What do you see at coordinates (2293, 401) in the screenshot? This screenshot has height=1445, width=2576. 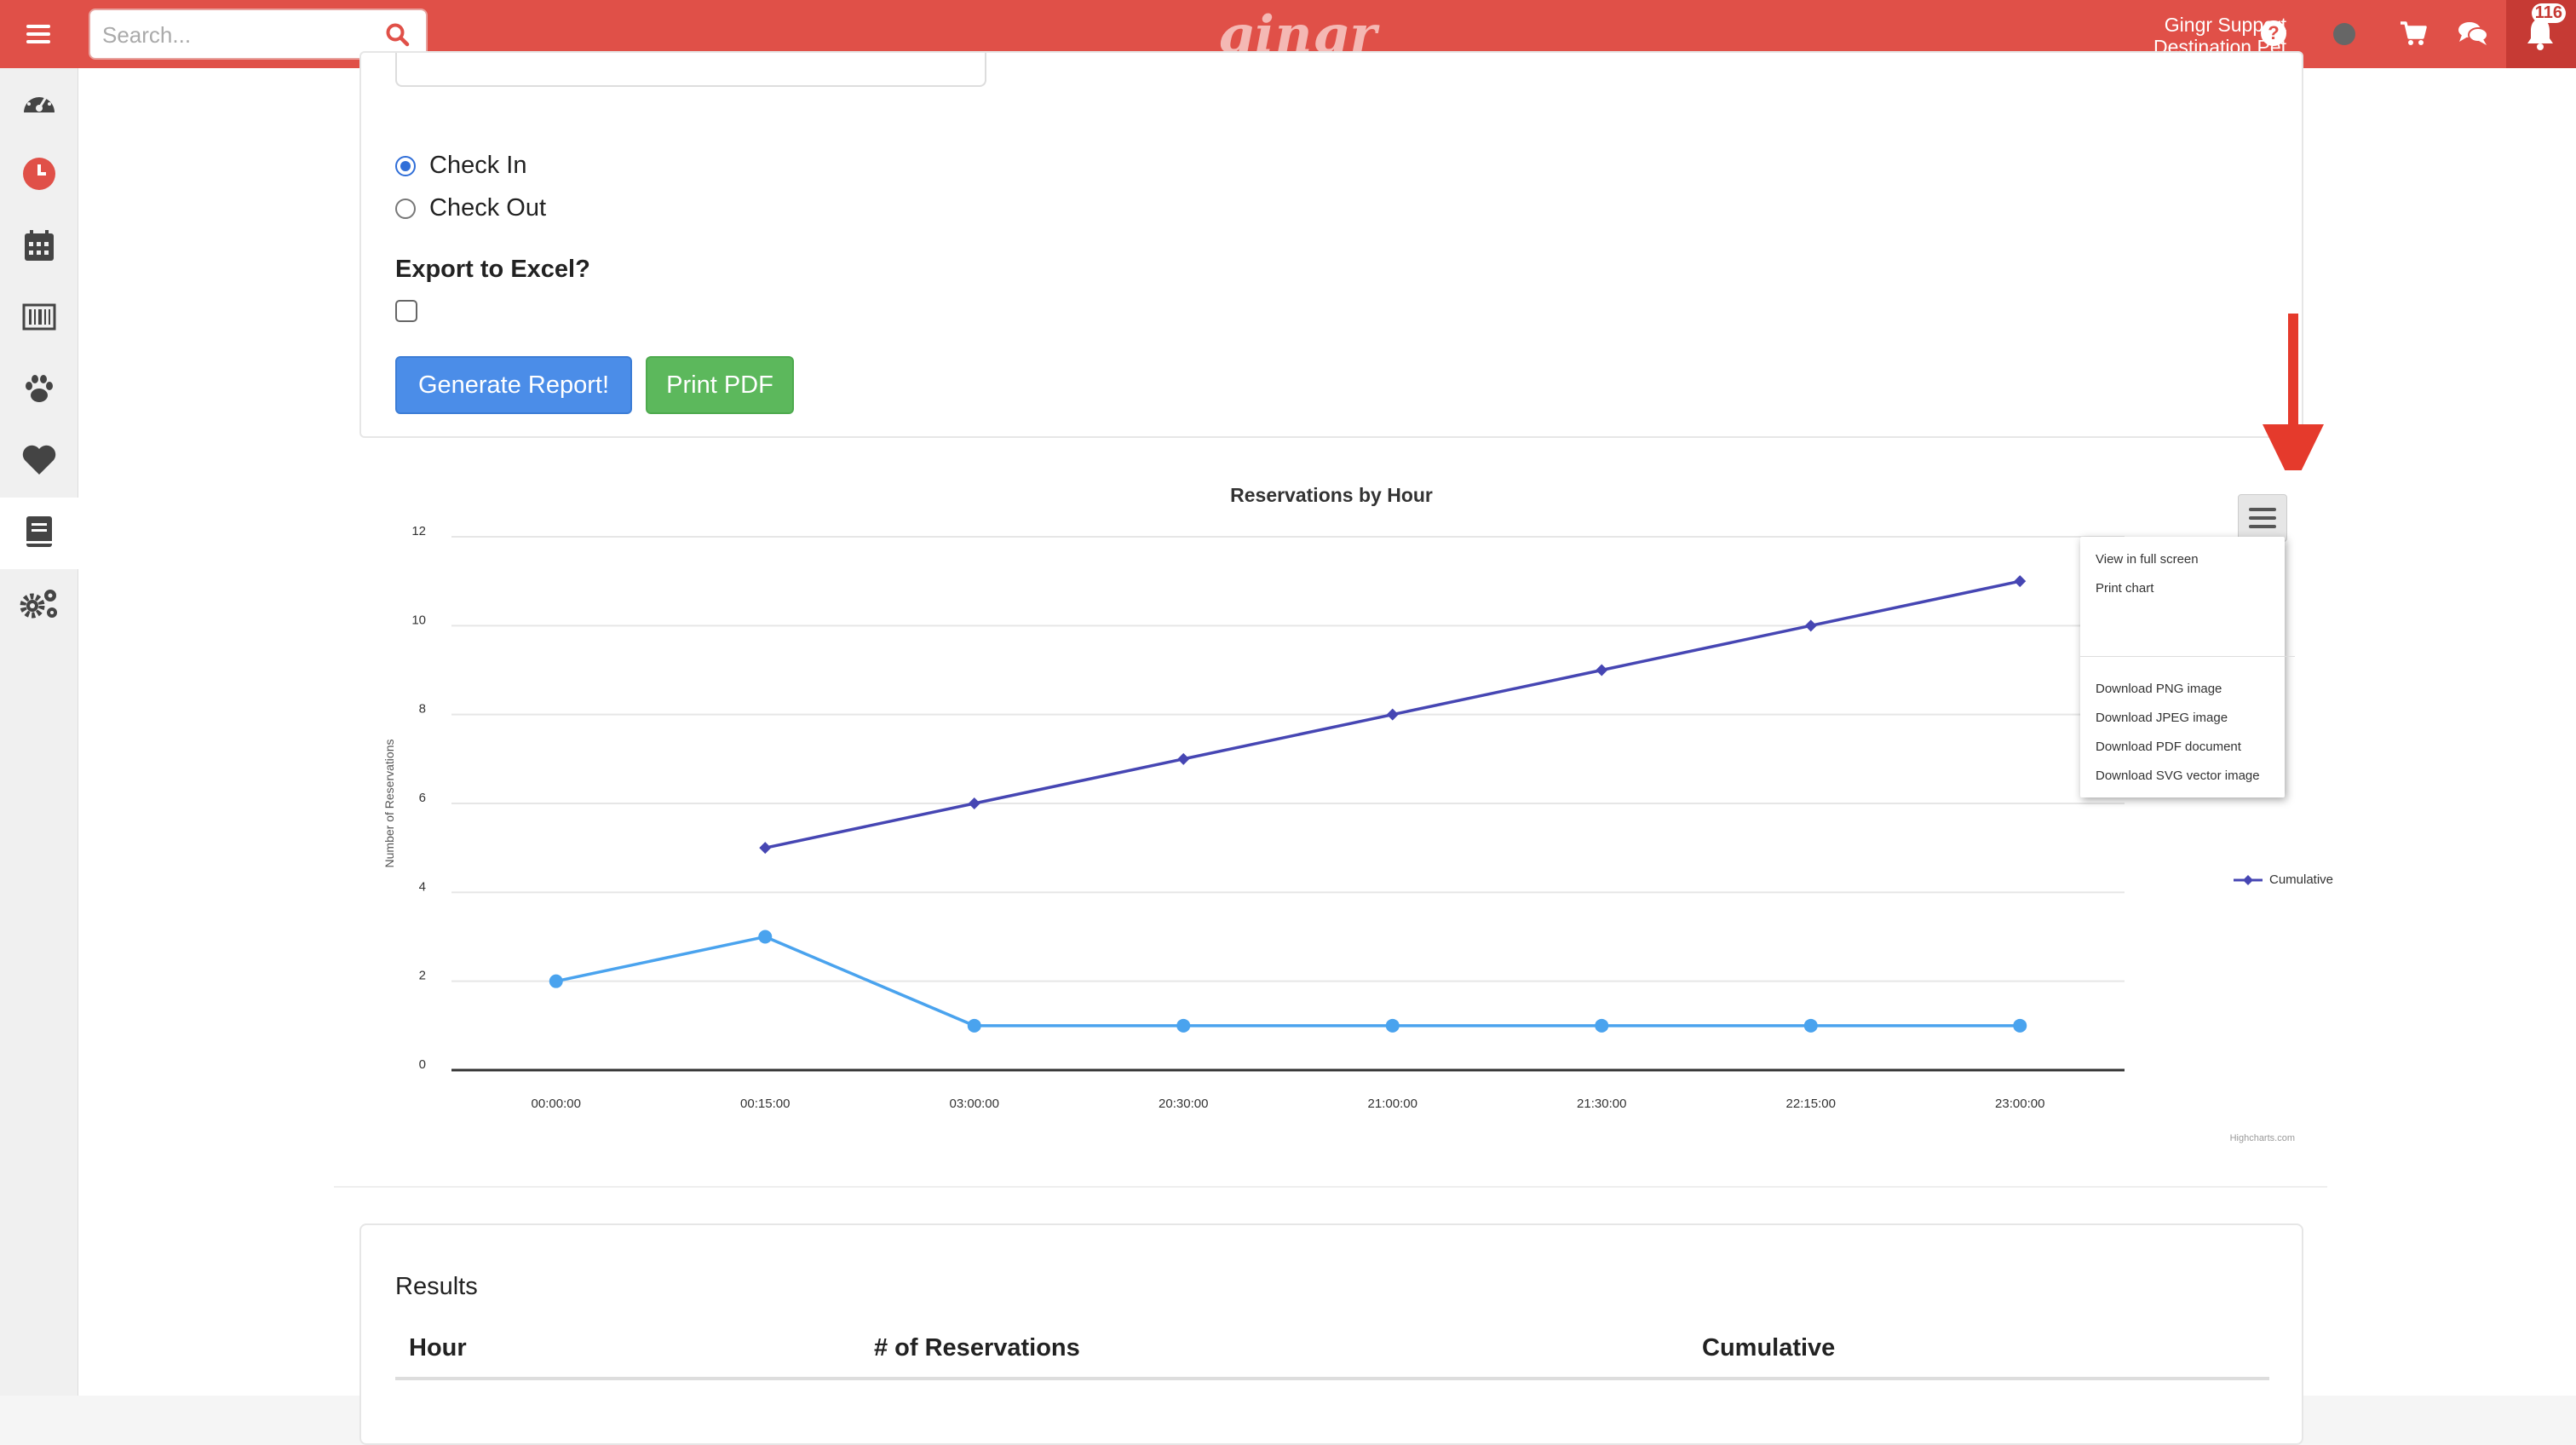 I see `annotation-arrow-icon` at bounding box center [2293, 401].